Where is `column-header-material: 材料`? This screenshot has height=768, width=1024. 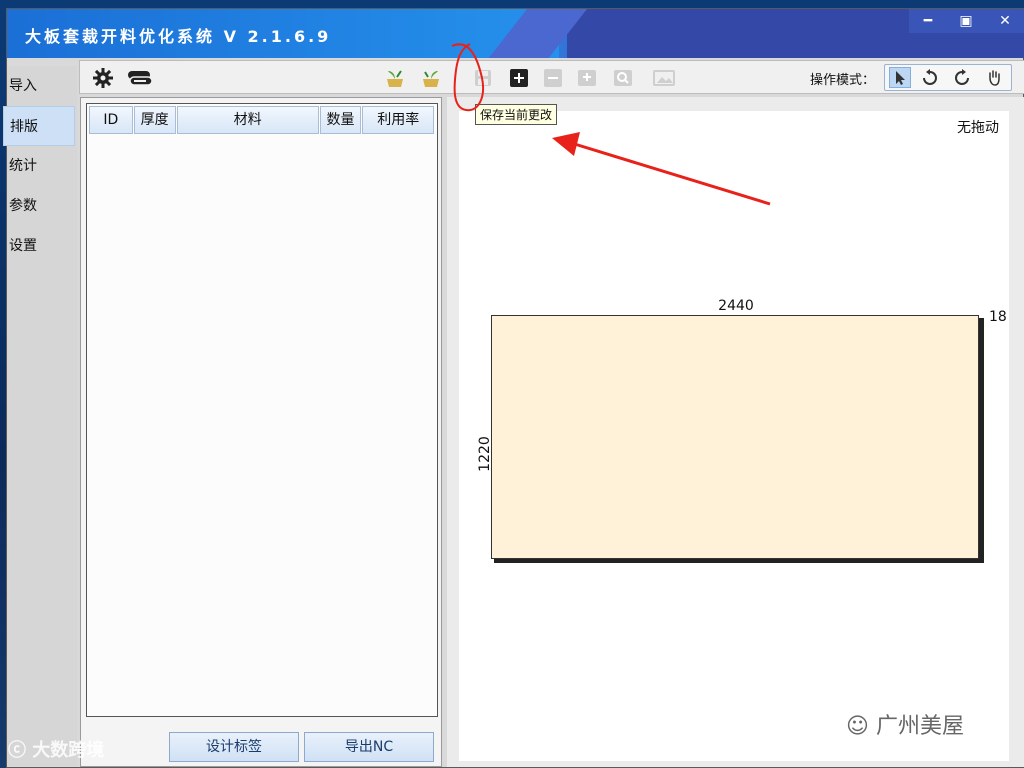 column-header-material: 材料 is located at coordinates (247, 120).